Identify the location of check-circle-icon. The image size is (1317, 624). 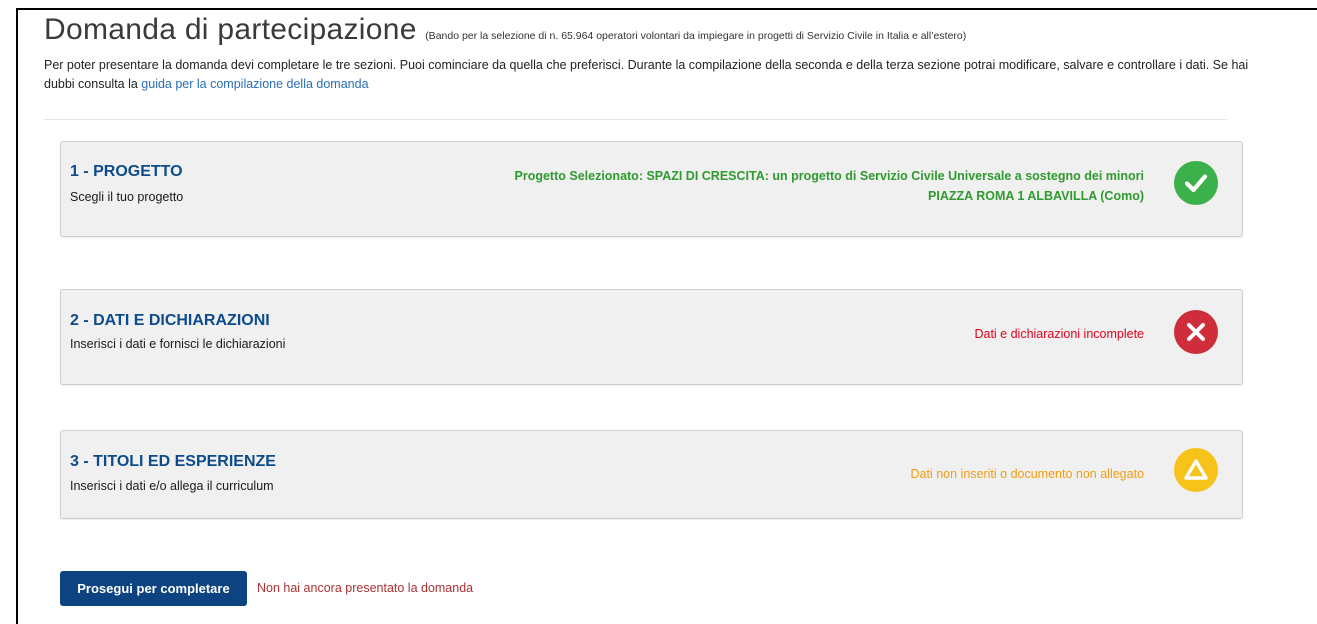
(1196, 183).